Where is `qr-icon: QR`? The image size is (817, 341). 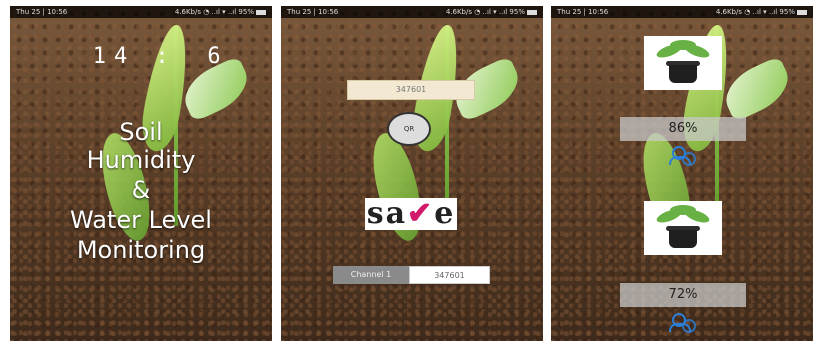
qr-icon: QR is located at coordinates (409, 129).